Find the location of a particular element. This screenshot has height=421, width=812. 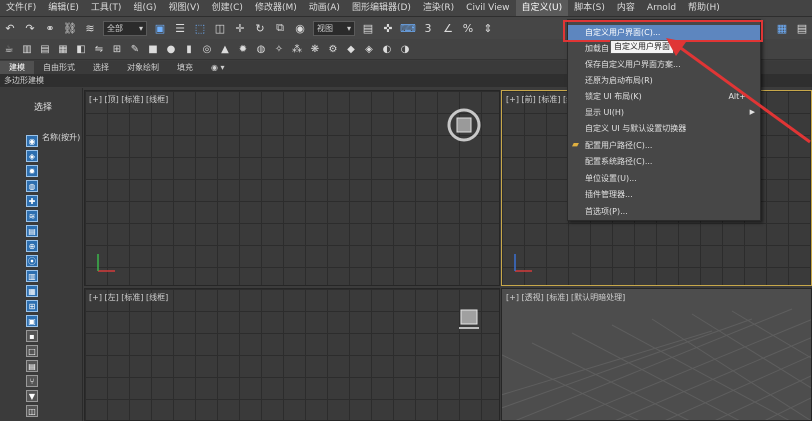

tab-selection: 选择 is located at coordinates (101, 67).